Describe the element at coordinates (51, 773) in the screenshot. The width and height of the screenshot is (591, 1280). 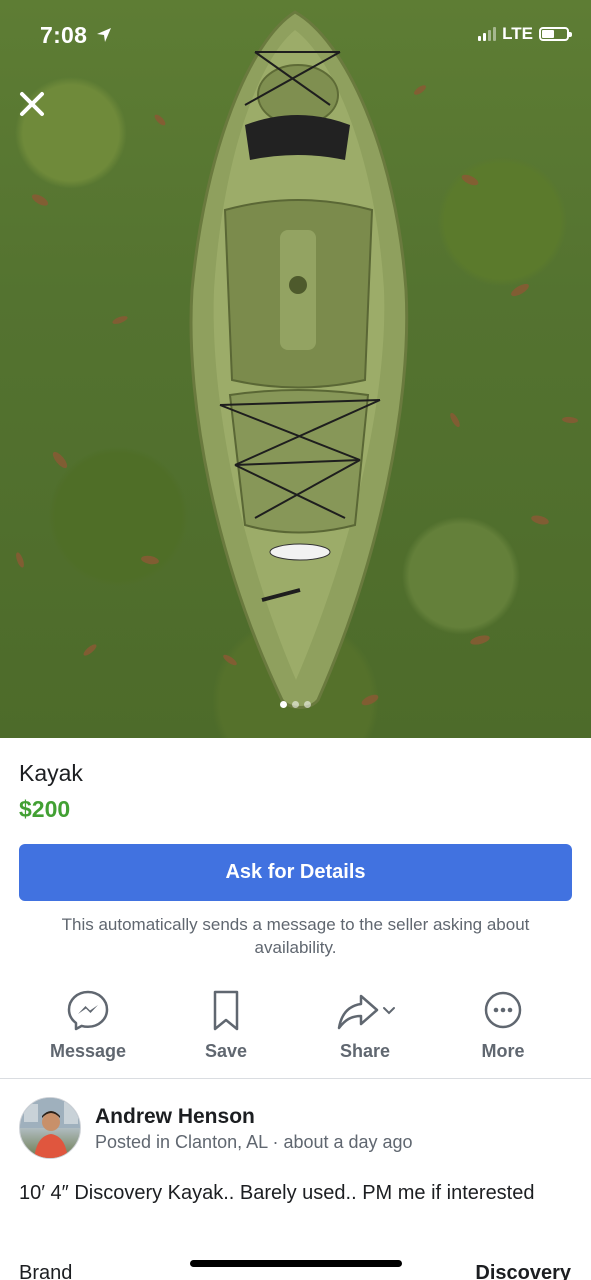
I see `listing-title: Kayak` at that location.